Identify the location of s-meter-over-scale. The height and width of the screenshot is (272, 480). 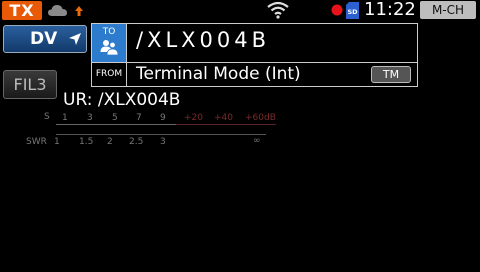
(226, 124).